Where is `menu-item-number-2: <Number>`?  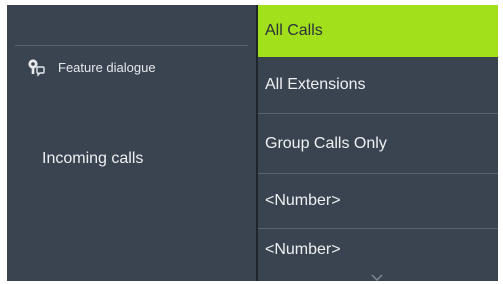
menu-item-number-2: <Number> is located at coordinates (378, 250).